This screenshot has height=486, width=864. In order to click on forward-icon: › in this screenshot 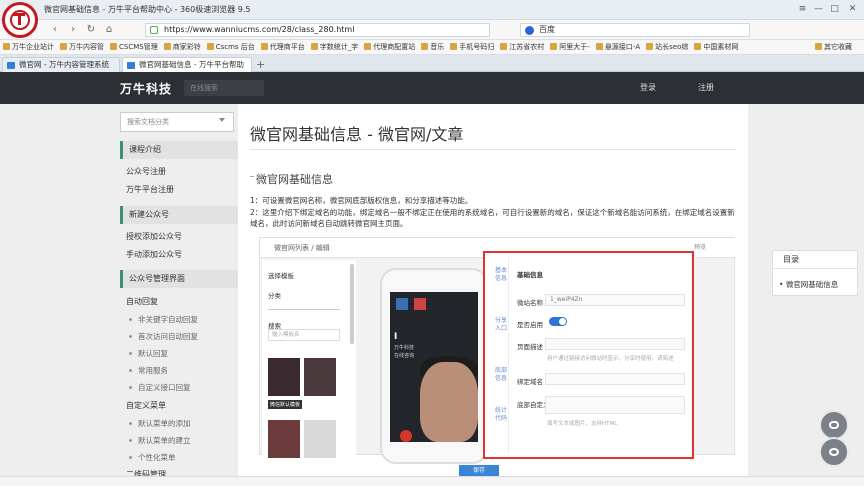, I will do `click(73, 30)`.